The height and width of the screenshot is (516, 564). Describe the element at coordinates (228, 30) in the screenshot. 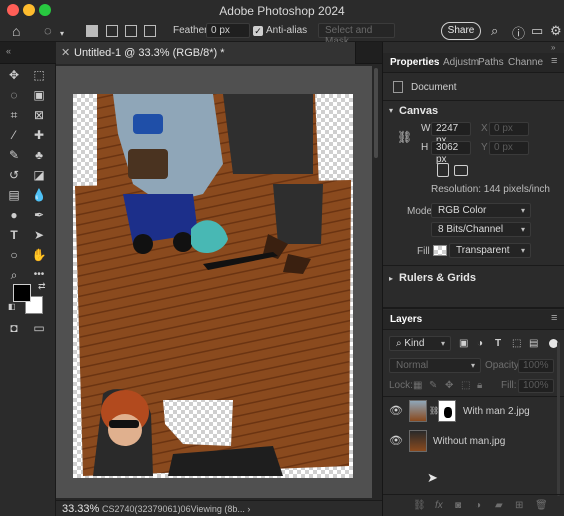

I see `feather-input: 0 px` at that location.